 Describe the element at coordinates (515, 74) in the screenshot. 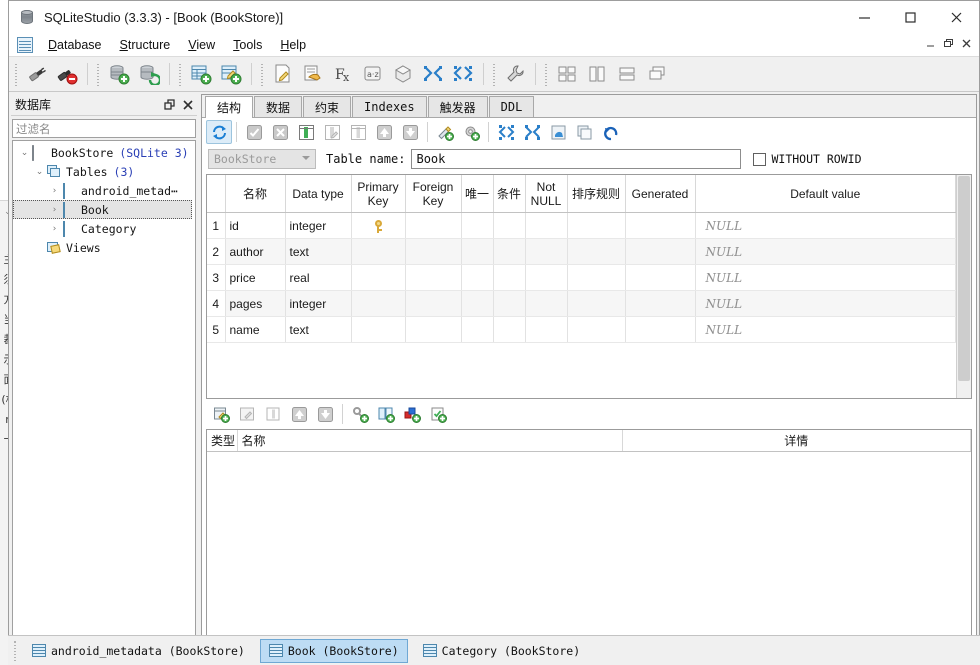

I see `settings-wrench-icon` at that location.